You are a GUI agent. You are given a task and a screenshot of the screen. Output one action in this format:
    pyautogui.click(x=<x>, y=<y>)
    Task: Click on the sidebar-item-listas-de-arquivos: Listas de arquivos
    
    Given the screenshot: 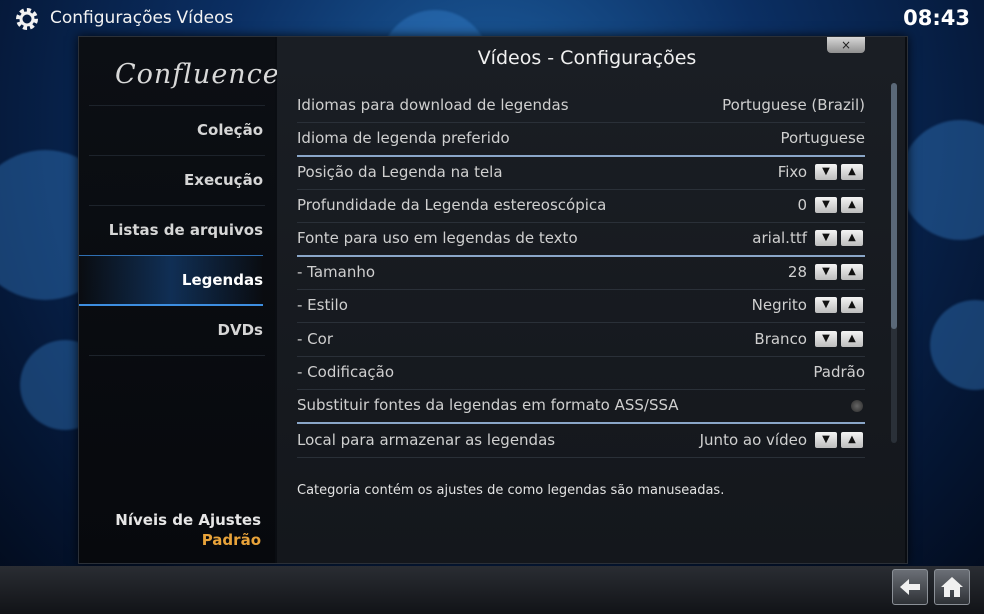 What is the action you would take?
    pyautogui.click(x=171, y=230)
    